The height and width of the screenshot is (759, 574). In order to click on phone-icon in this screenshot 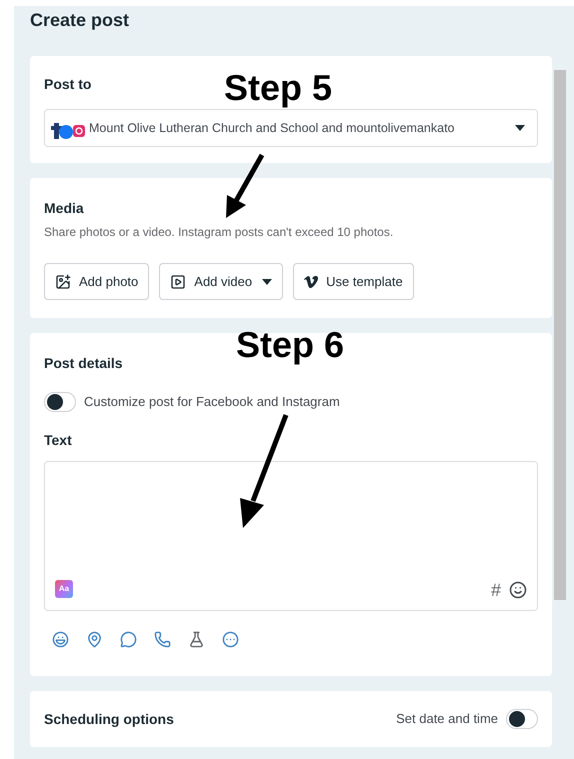, I will do `click(162, 639)`.